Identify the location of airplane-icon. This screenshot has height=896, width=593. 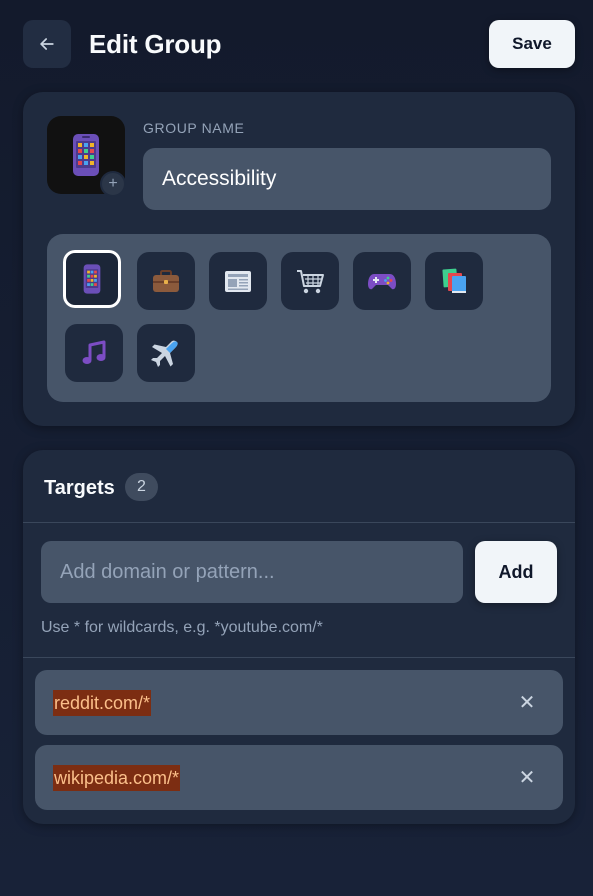
(164, 353).